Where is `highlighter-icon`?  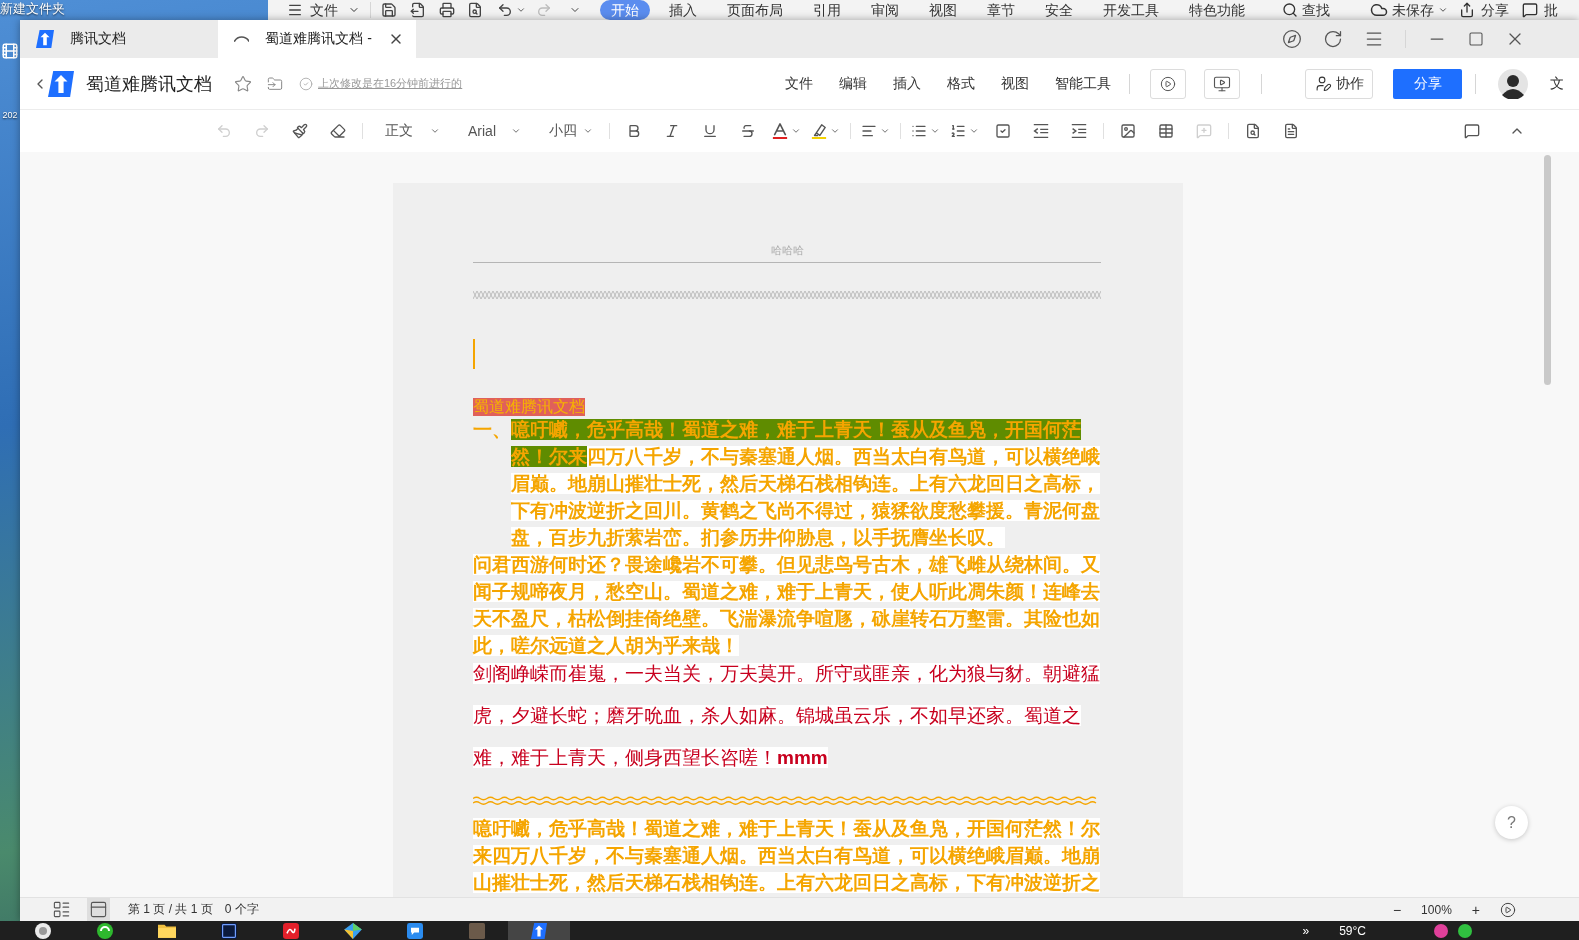
highlighter-icon is located at coordinates (819, 131).